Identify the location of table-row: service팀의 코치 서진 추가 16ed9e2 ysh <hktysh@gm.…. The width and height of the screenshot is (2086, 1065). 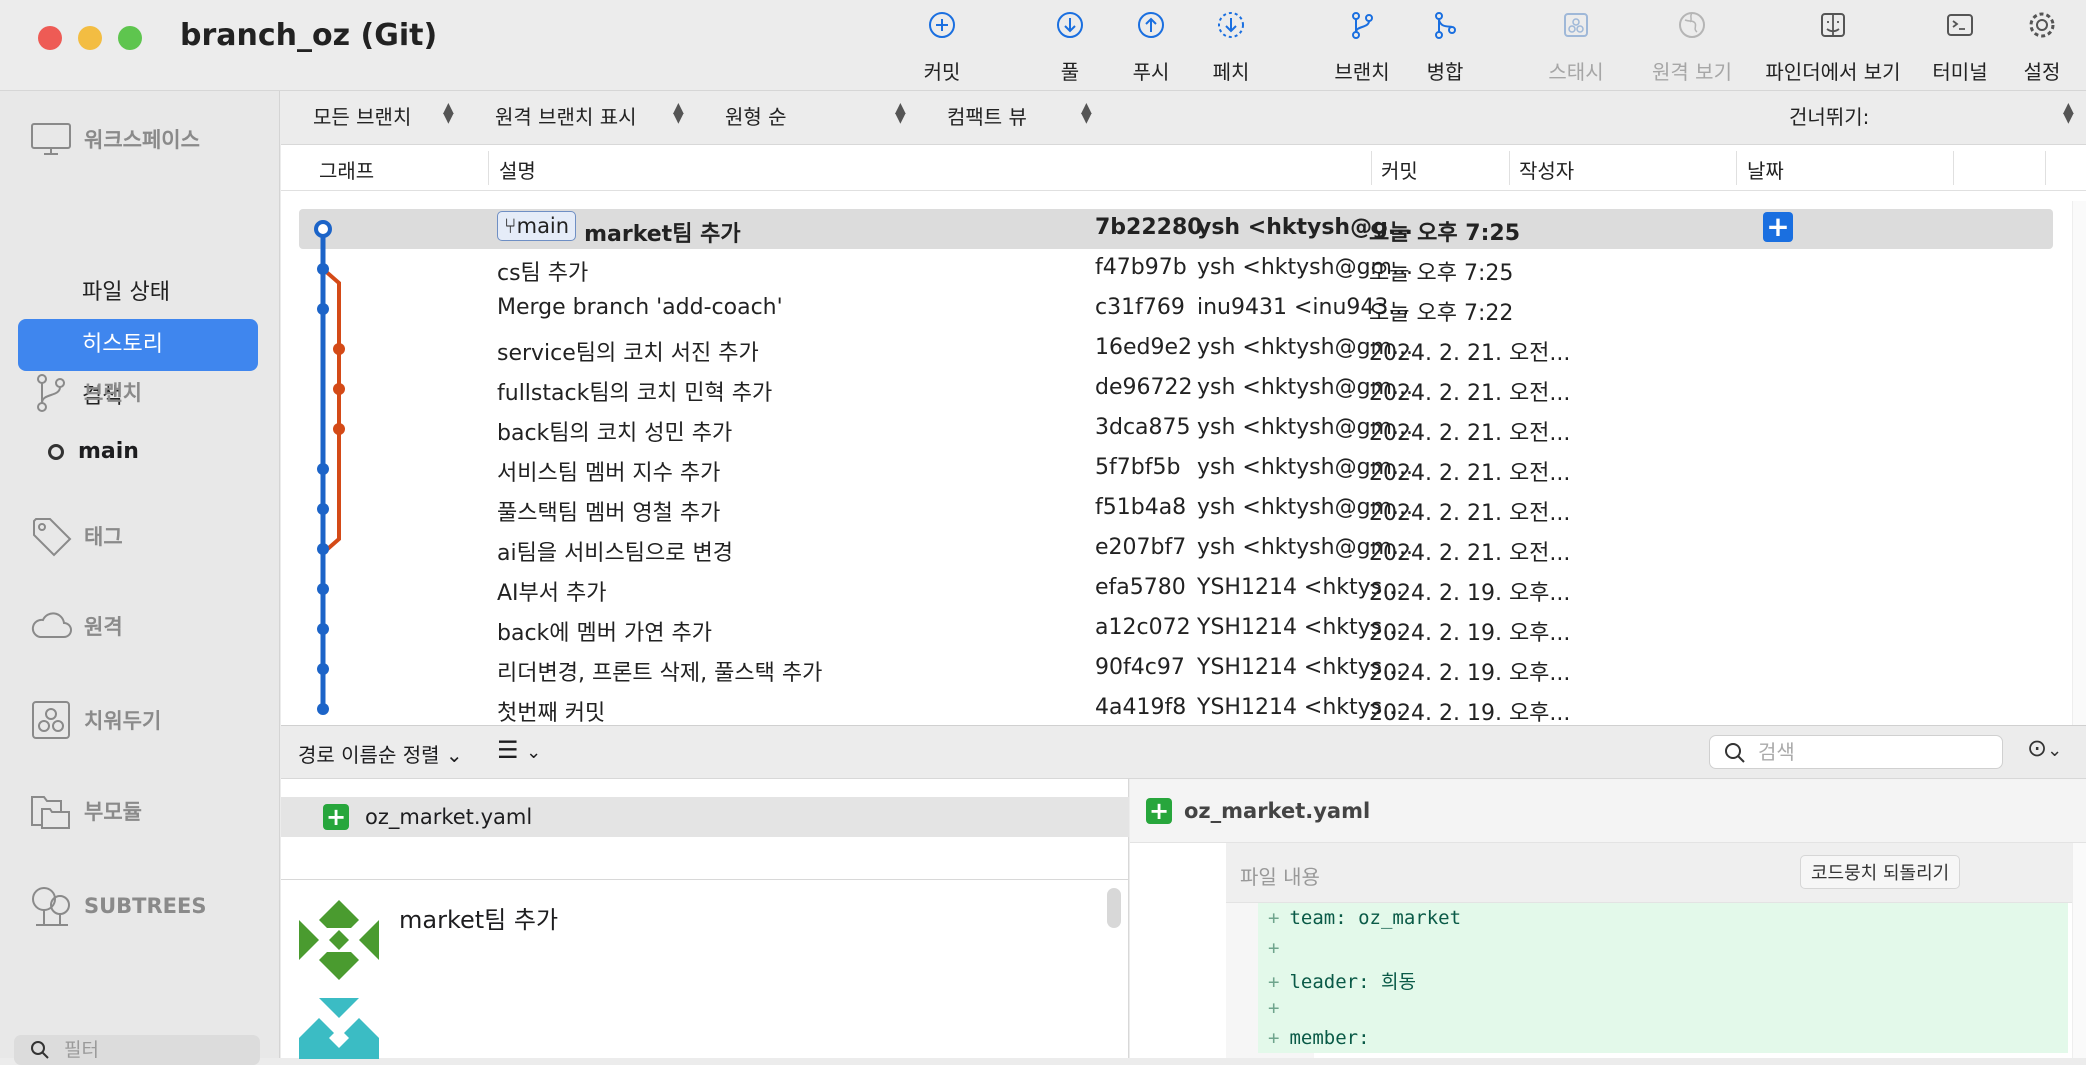
(1176, 349).